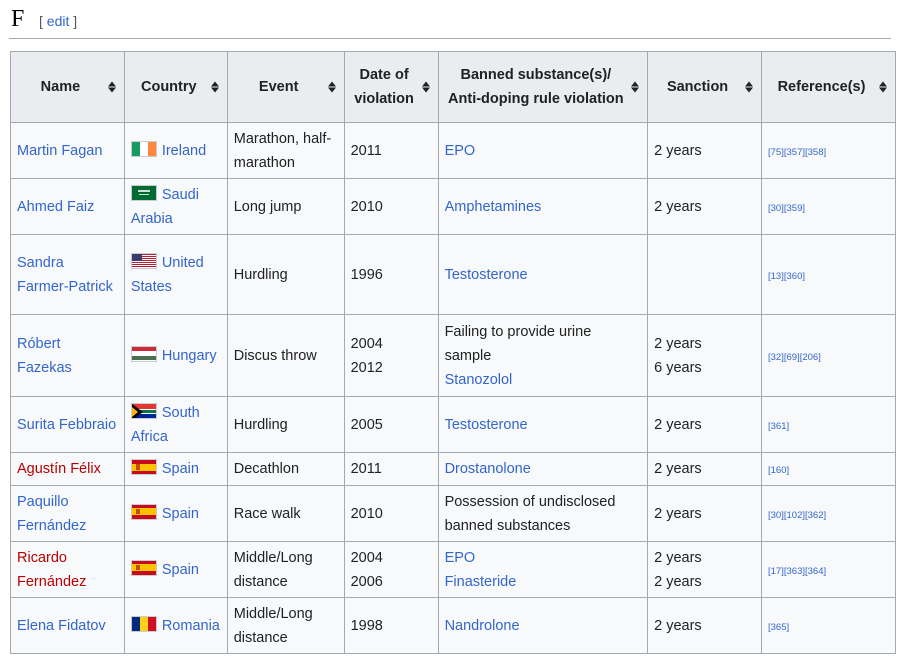 Image resolution: width=900 pixels, height=657 pixels. What do you see at coordinates (794, 208) in the screenshot?
I see `reference-link: [359]` at bounding box center [794, 208].